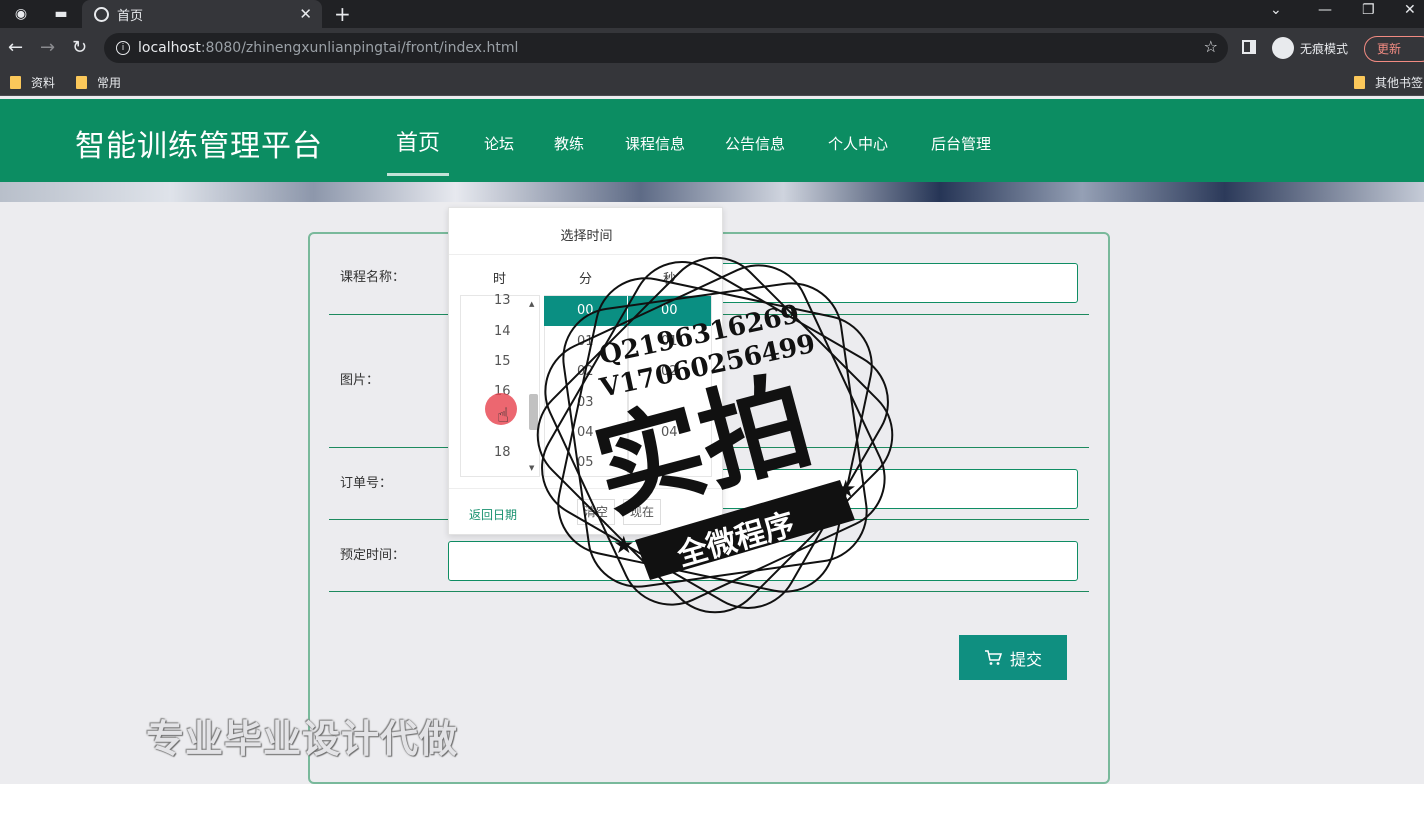 This screenshot has width=1424, height=820. I want to click on watermark-text: 专业毕业设计代做, so click(302, 739).